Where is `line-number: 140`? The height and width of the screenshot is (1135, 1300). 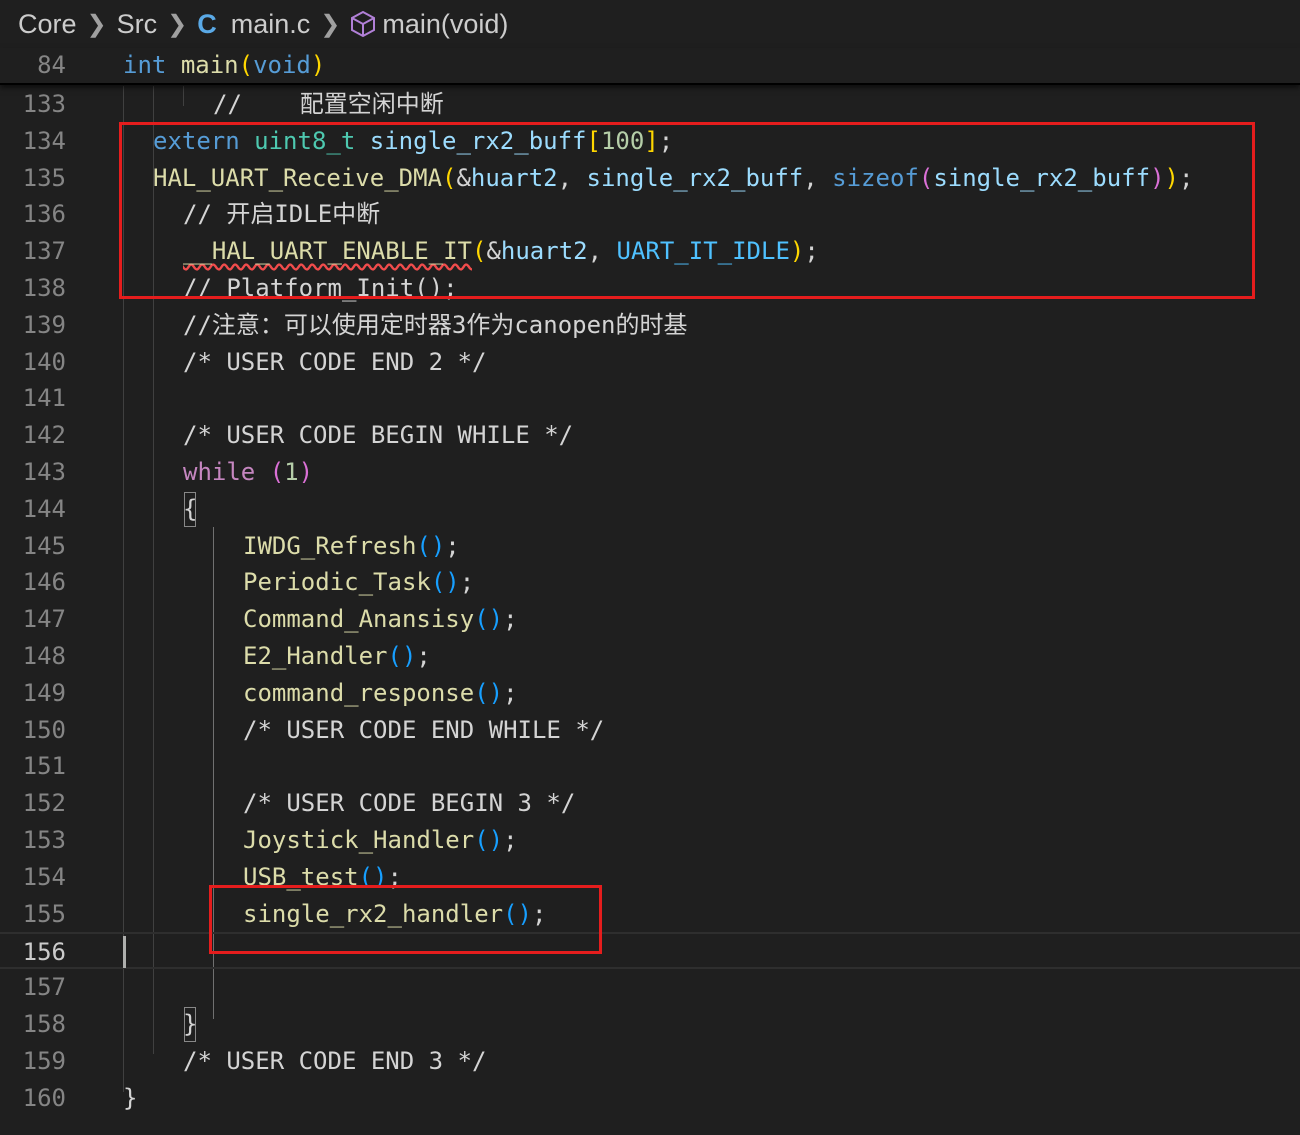 line-number: 140 is located at coordinates (44, 361).